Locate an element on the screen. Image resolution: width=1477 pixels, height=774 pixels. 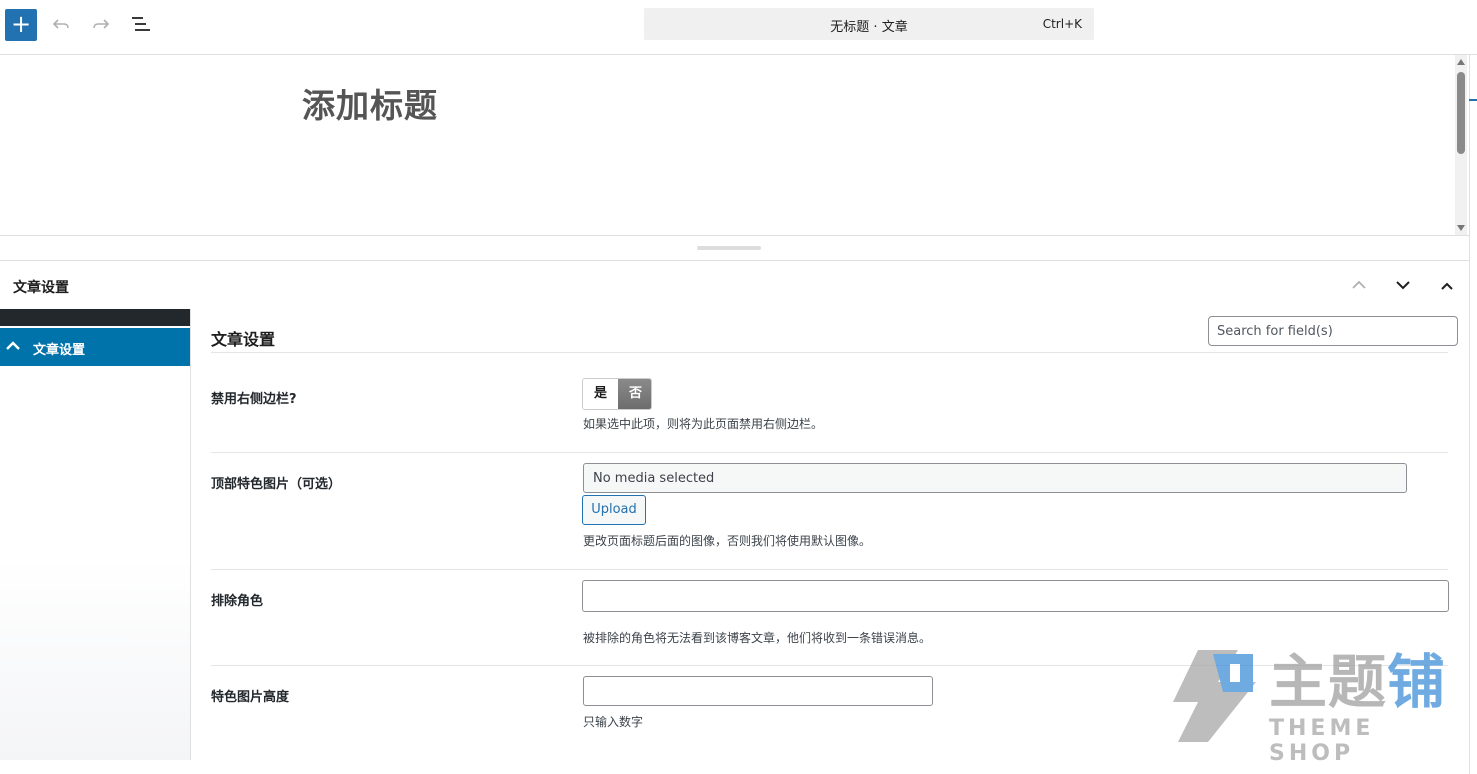
watermark-subtext: THEME SHOP is located at coordinates (1322, 741).